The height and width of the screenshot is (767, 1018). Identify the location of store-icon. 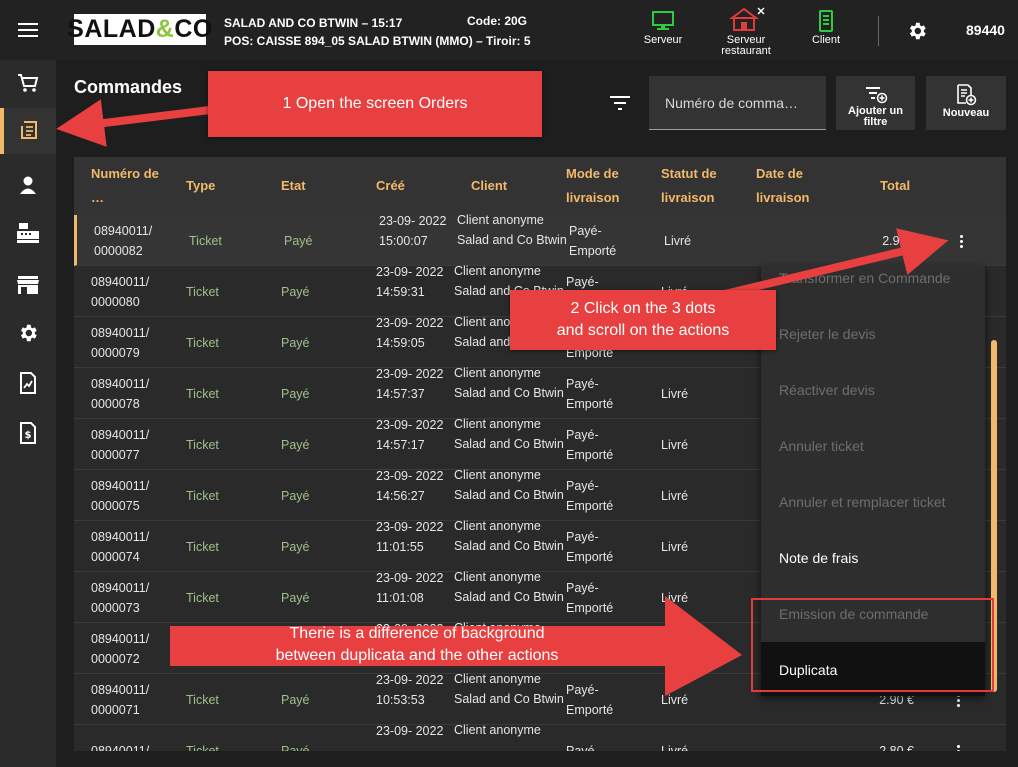
(747, 19).